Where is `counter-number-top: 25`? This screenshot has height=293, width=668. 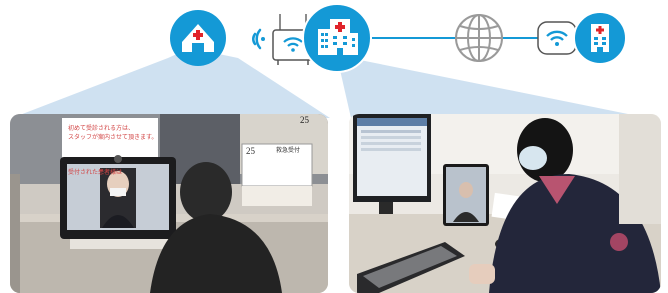 counter-number-top: 25 is located at coordinates (304, 120).